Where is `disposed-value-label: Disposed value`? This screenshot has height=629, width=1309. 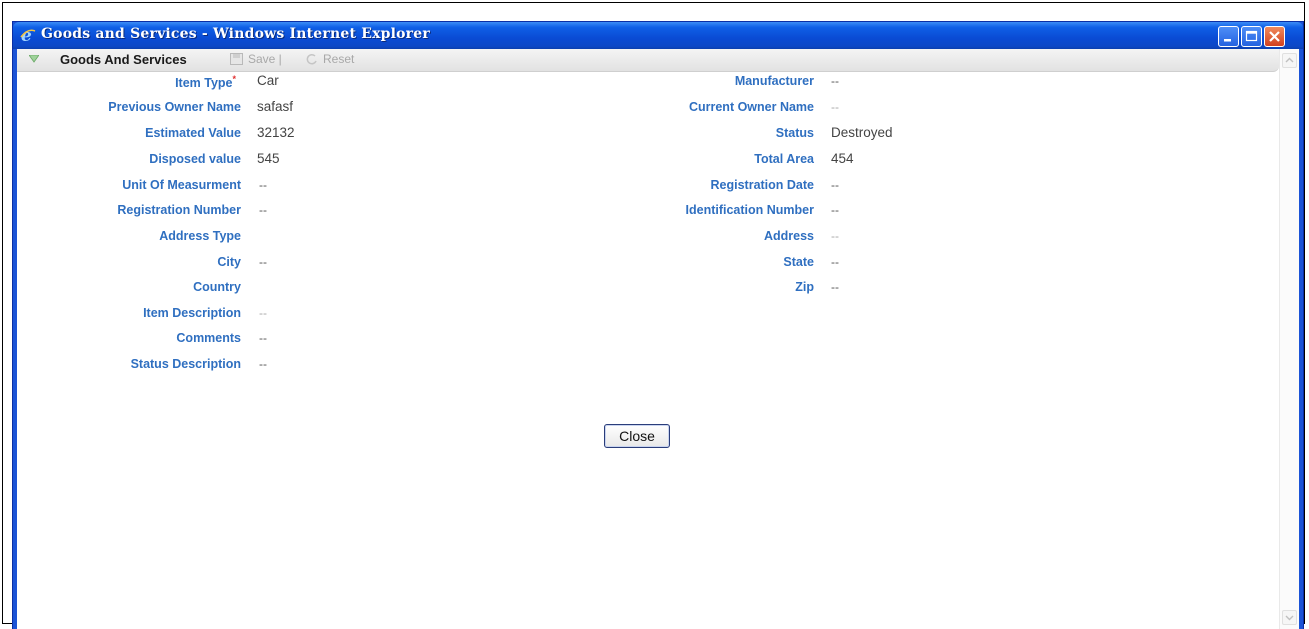 disposed-value-label: Disposed value is located at coordinates (195, 159).